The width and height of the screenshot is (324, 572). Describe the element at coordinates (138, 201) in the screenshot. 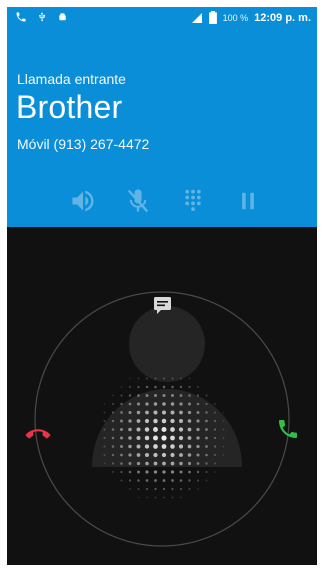

I see `mute-icon` at that location.